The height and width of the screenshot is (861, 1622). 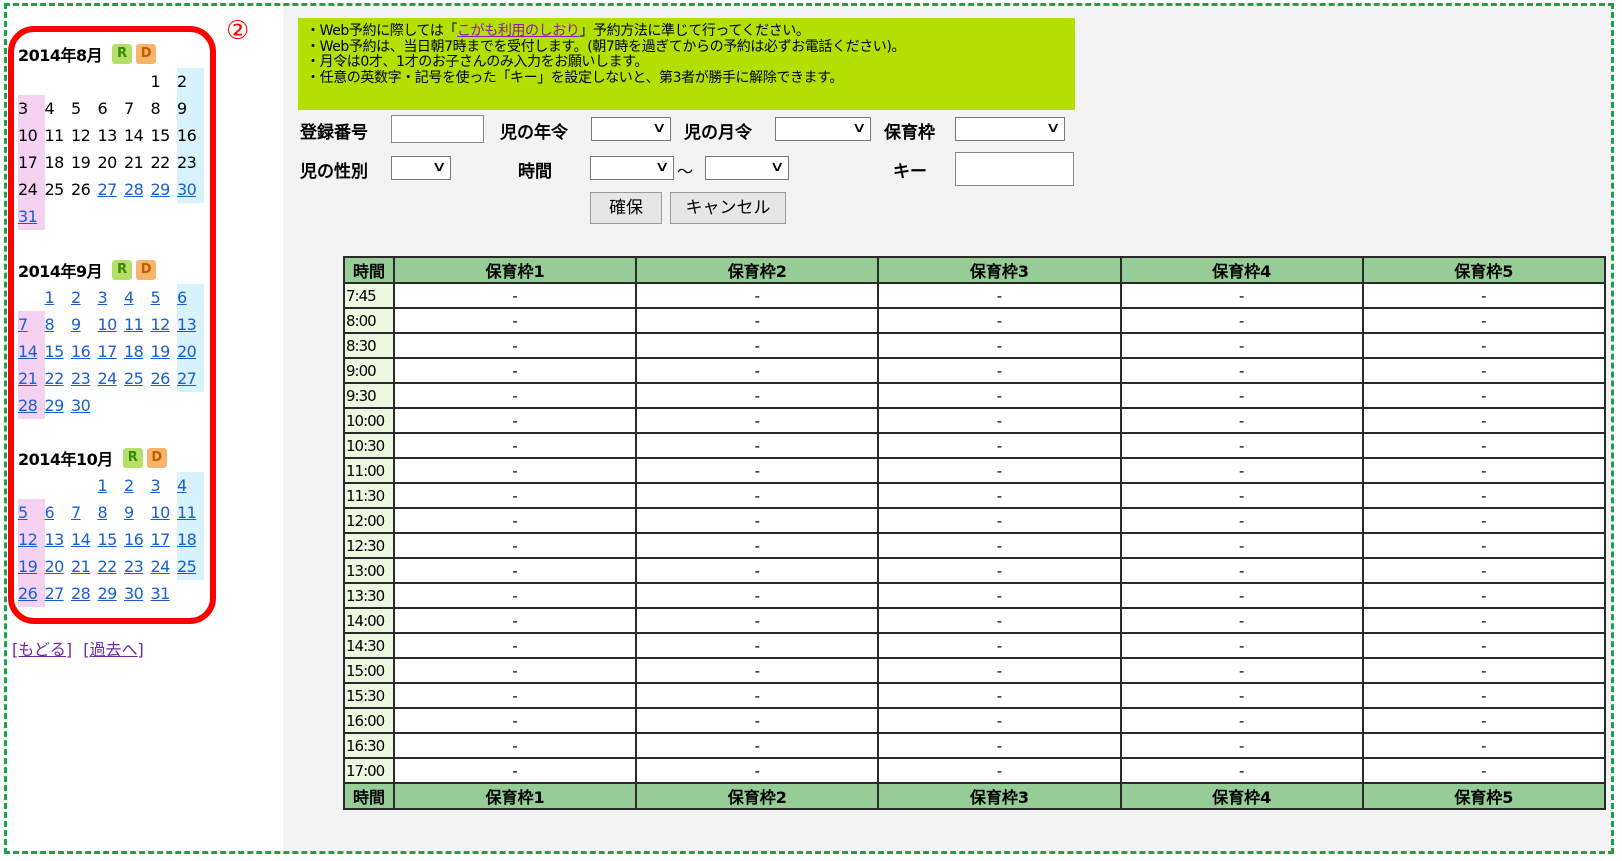 What do you see at coordinates (632, 168) in the screenshot?
I see `time-from-select: ∨` at bounding box center [632, 168].